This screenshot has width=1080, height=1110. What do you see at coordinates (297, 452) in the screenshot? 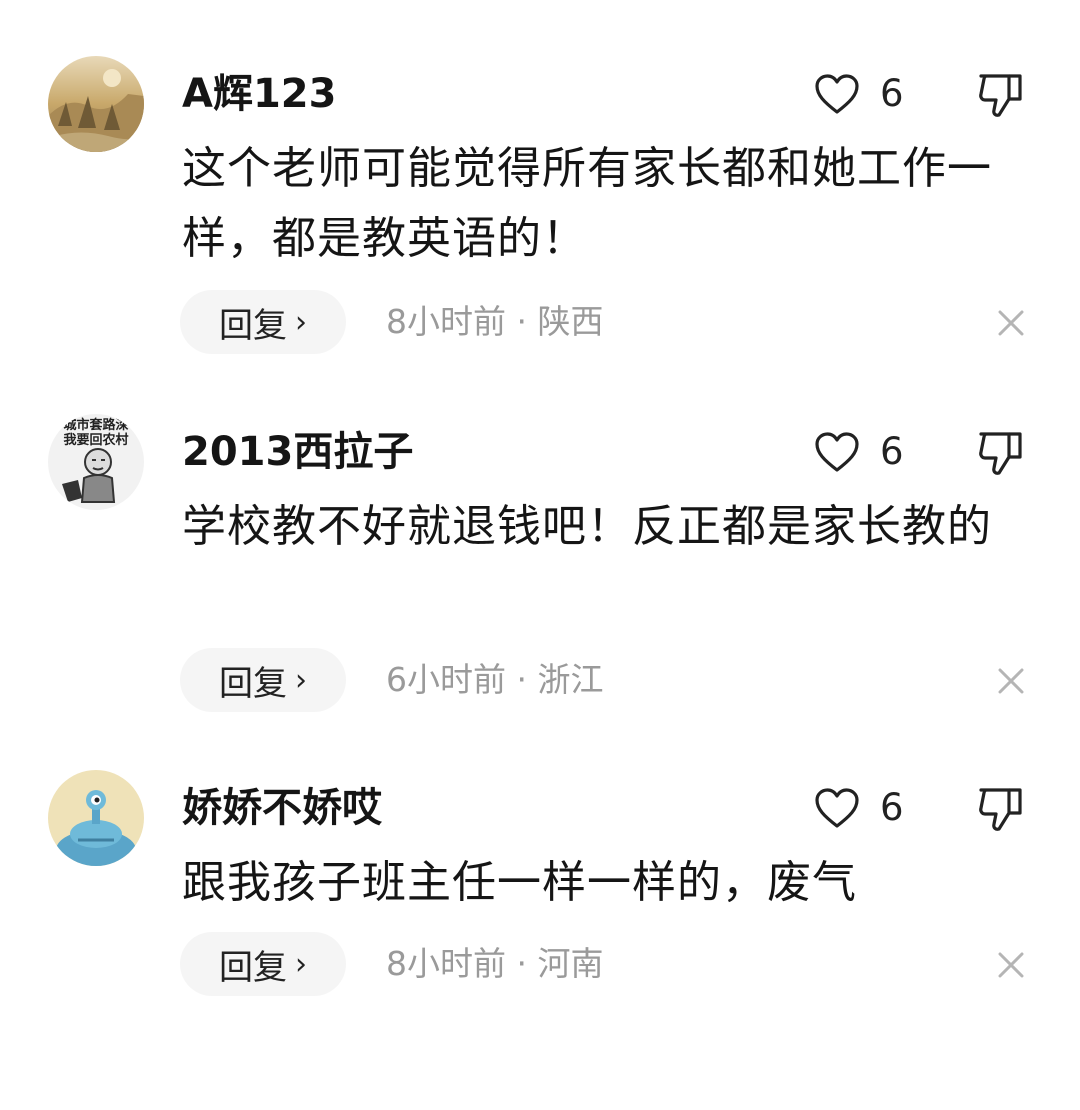
I see `username: 2013西拉子` at bounding box center [297, 452].